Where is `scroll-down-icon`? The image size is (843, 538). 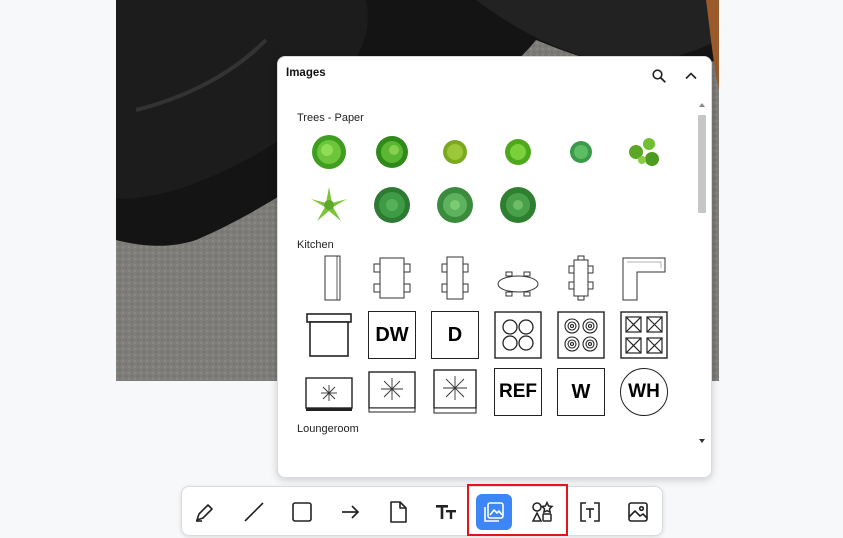 scroll-down-icon is located at coordinates (702, 441).